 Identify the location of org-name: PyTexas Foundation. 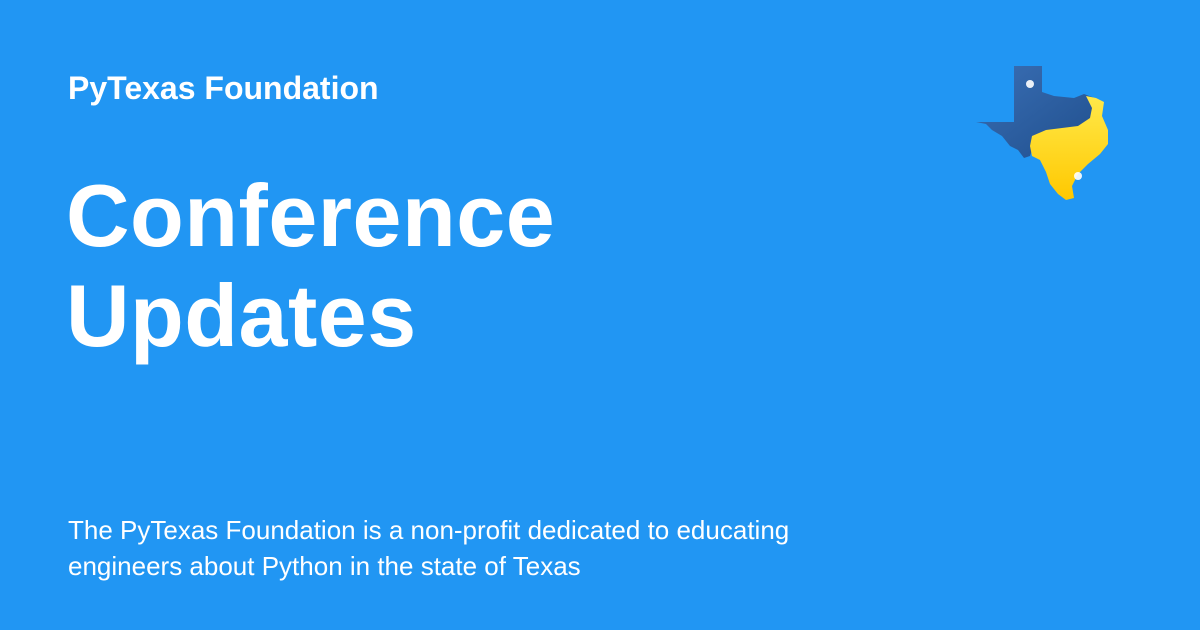
(223, 88).